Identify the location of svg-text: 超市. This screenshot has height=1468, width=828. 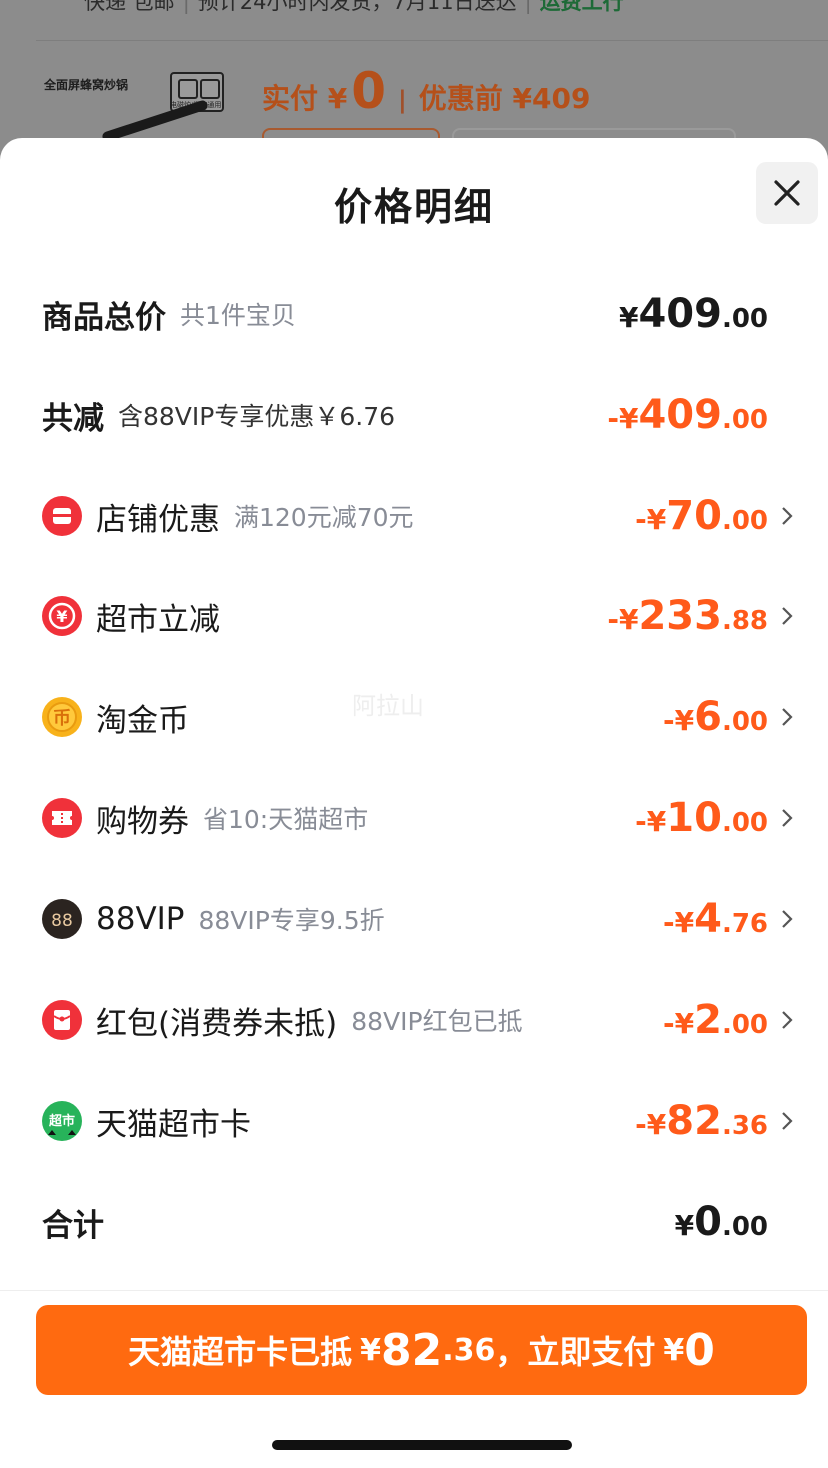
(62, 1121).